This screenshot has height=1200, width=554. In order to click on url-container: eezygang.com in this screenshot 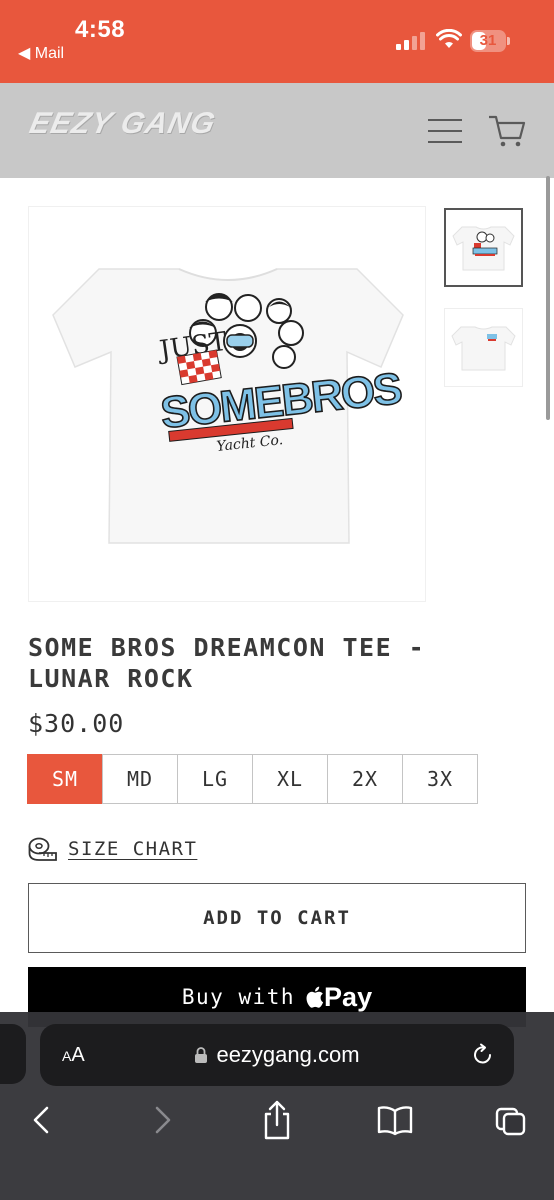, I will do `click(277, 1055)`.